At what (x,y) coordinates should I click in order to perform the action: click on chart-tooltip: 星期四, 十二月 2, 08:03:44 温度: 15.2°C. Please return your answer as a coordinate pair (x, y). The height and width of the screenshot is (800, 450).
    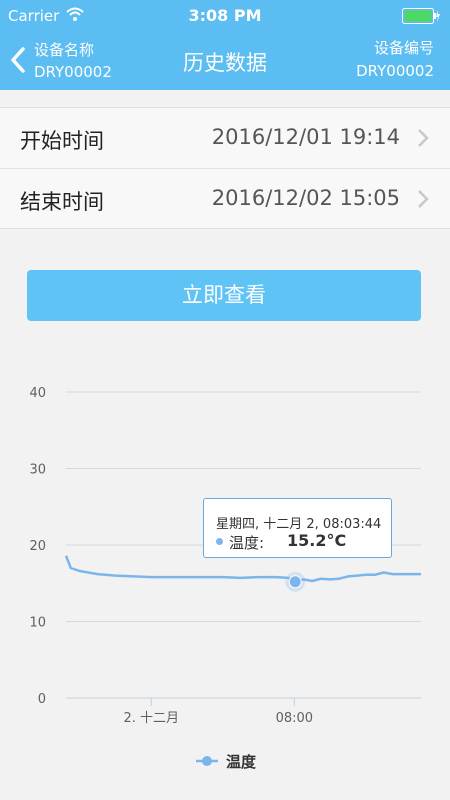
    Looking at the image, I should click on (297, 528).